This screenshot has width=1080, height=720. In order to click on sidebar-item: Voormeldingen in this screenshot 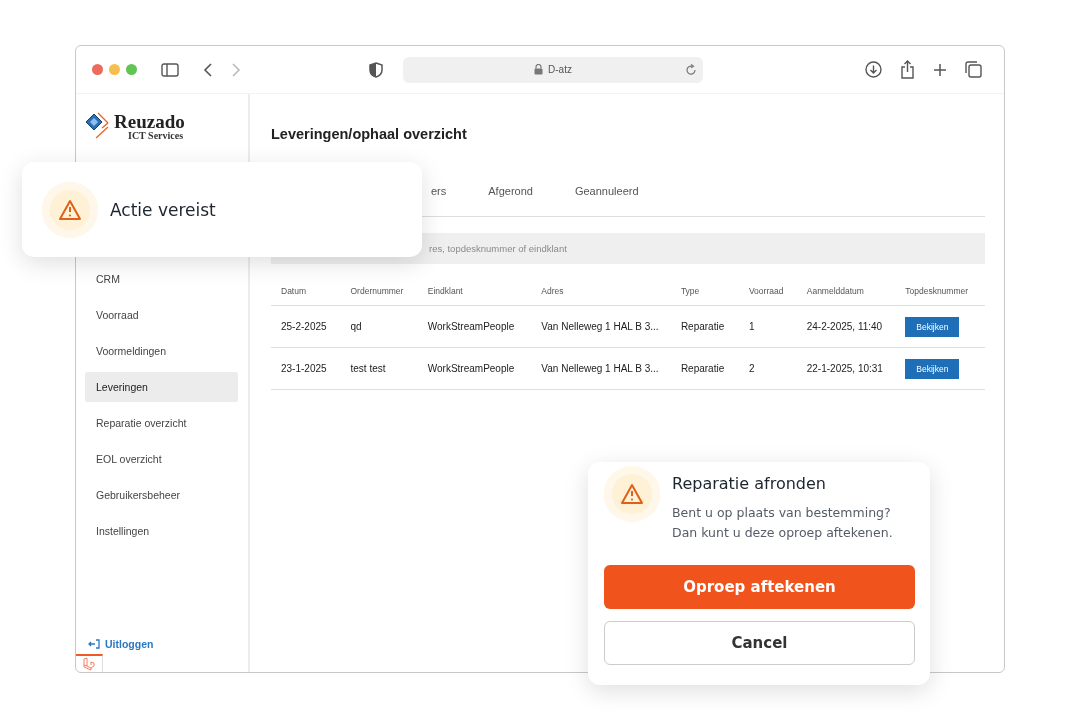, I will do `click(161, 351)`.